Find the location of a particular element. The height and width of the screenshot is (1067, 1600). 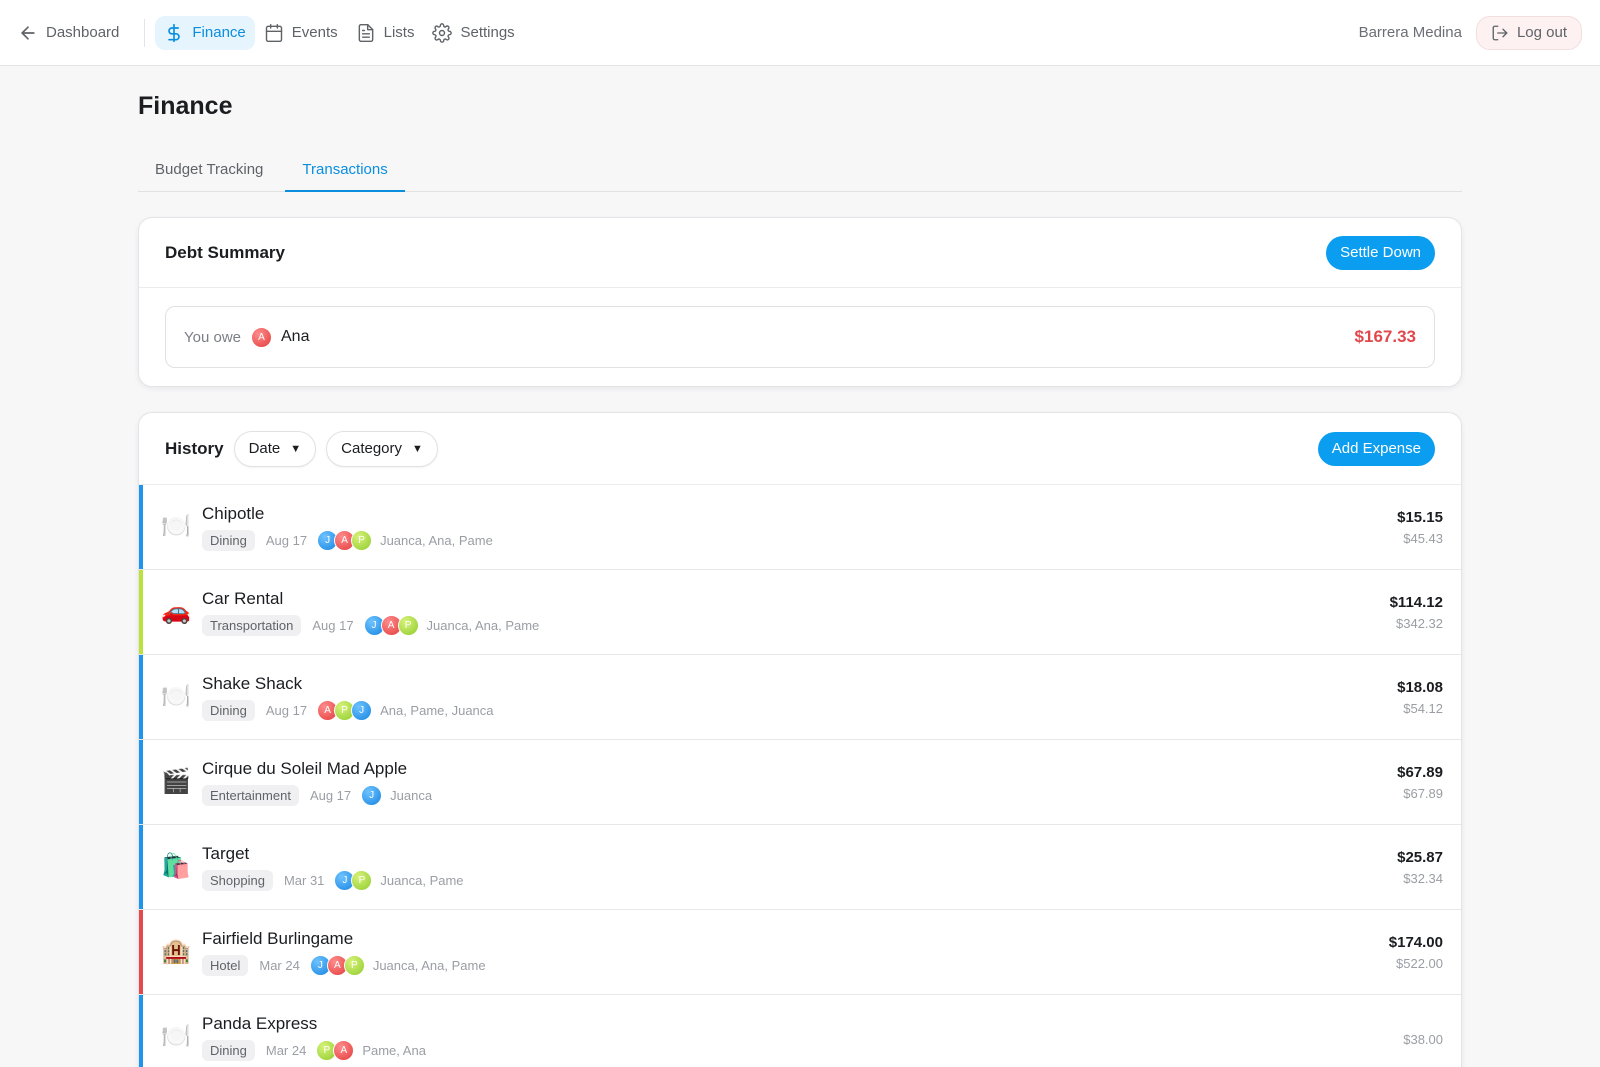

transaction-name: Fairfield Burlingame is located at coordinates (278, 938).